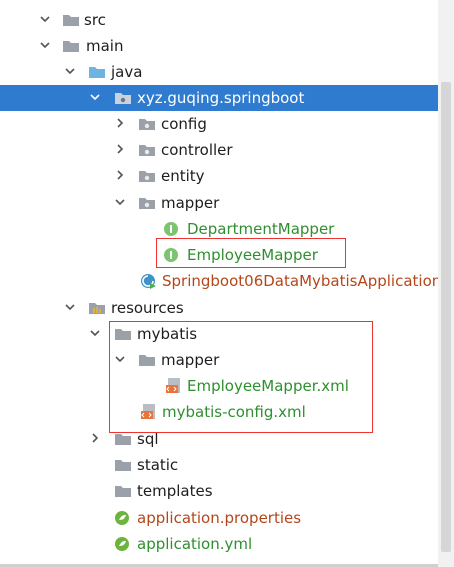 The image size is (454, 567). Describe the element at coordinates (220, 491) in the screenshot. I see `tree-row-templates: templates` at that location.